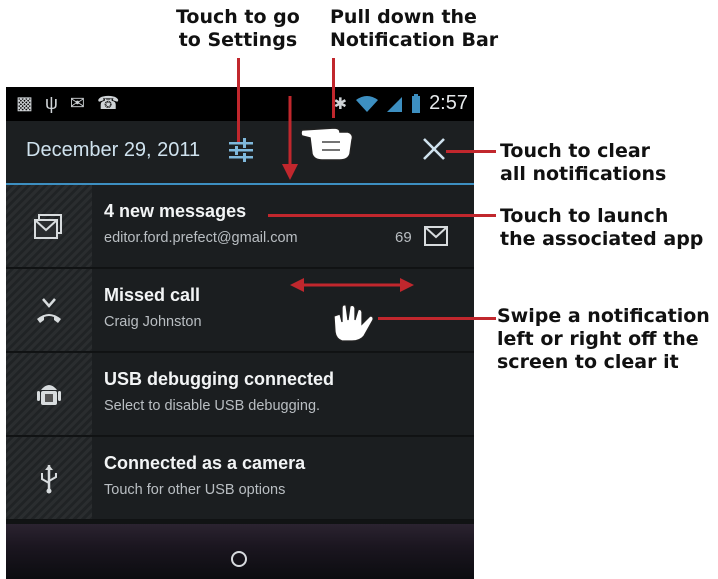 Image resolution: width=718 pixels, height=579 pixels. I want to click on notification-subtitle: Touch for other USB options, so click(195, 490).